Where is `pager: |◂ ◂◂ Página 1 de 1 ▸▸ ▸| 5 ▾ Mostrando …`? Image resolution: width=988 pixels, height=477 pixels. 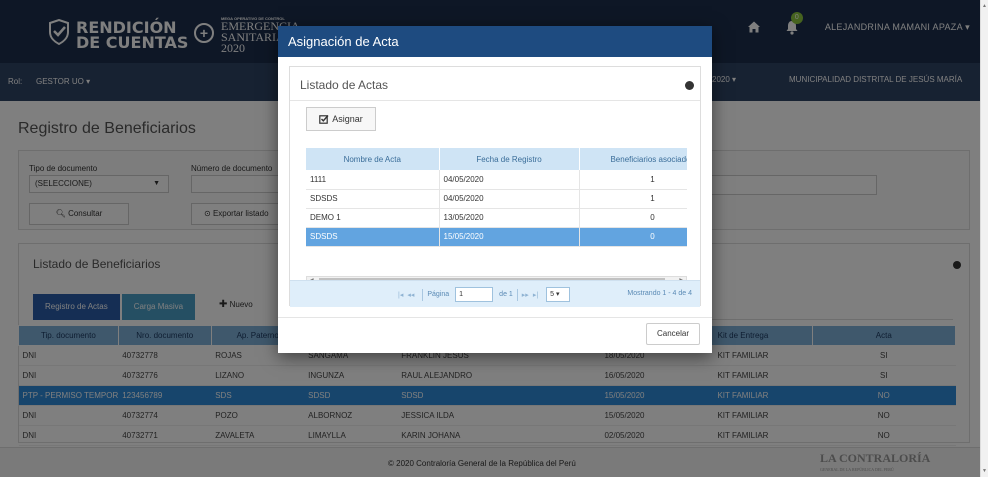
pager: |◂ ◂◂ Página 1 de 1 ▸▸ ▸| 5 ▾ Mostrando … is located at coordinates (495, 293).